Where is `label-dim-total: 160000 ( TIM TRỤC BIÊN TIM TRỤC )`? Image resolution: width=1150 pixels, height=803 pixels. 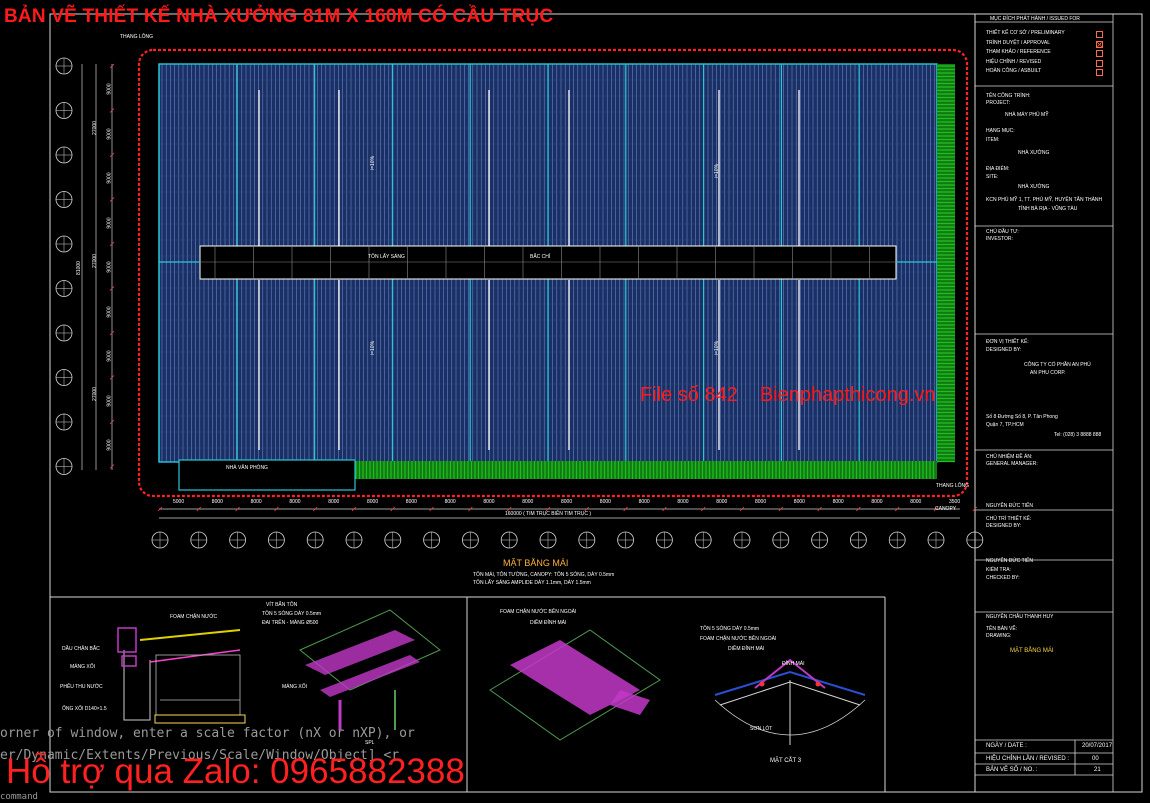
label-dim-total: 160000 ( TIM TRỤC BIÊN TIM TRỤC ) is located at coordinates (548, 514).